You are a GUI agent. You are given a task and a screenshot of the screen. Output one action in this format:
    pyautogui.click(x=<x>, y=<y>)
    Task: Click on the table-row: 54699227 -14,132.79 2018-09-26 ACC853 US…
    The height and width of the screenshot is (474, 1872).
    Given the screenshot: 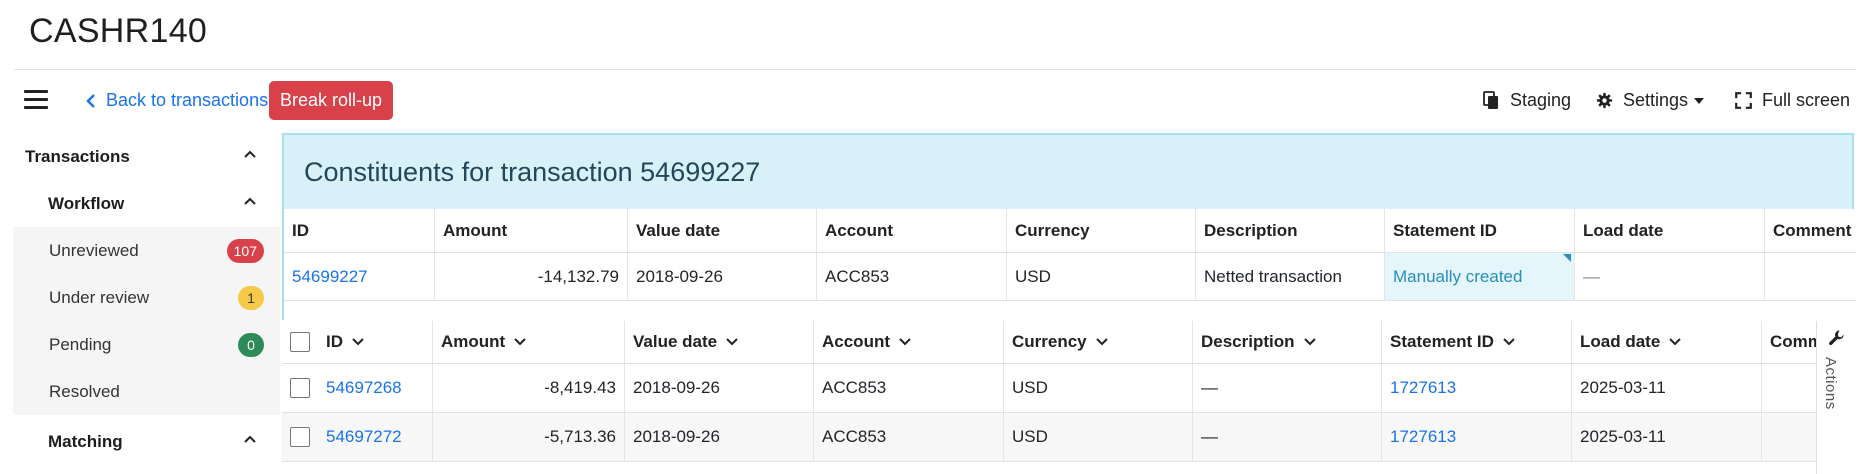 What is the action you would take?
    pyautogui.click(x=1070, y=277)
    